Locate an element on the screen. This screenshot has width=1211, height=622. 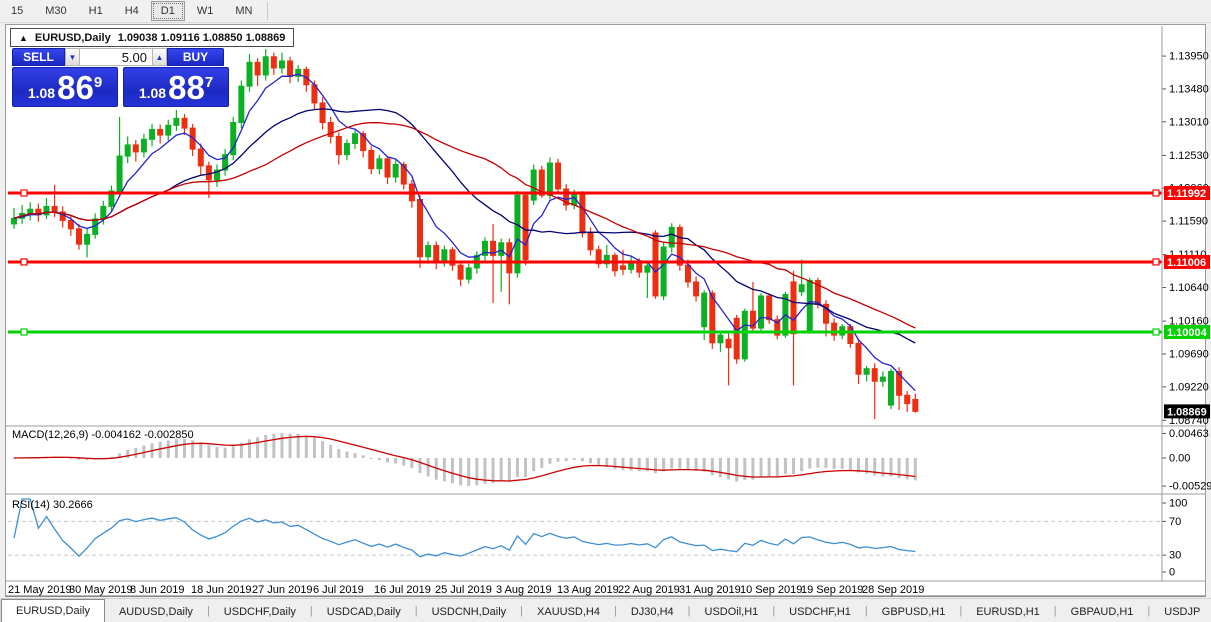
svg-text: 21 May 2019 is located at coordinates (40, 590).